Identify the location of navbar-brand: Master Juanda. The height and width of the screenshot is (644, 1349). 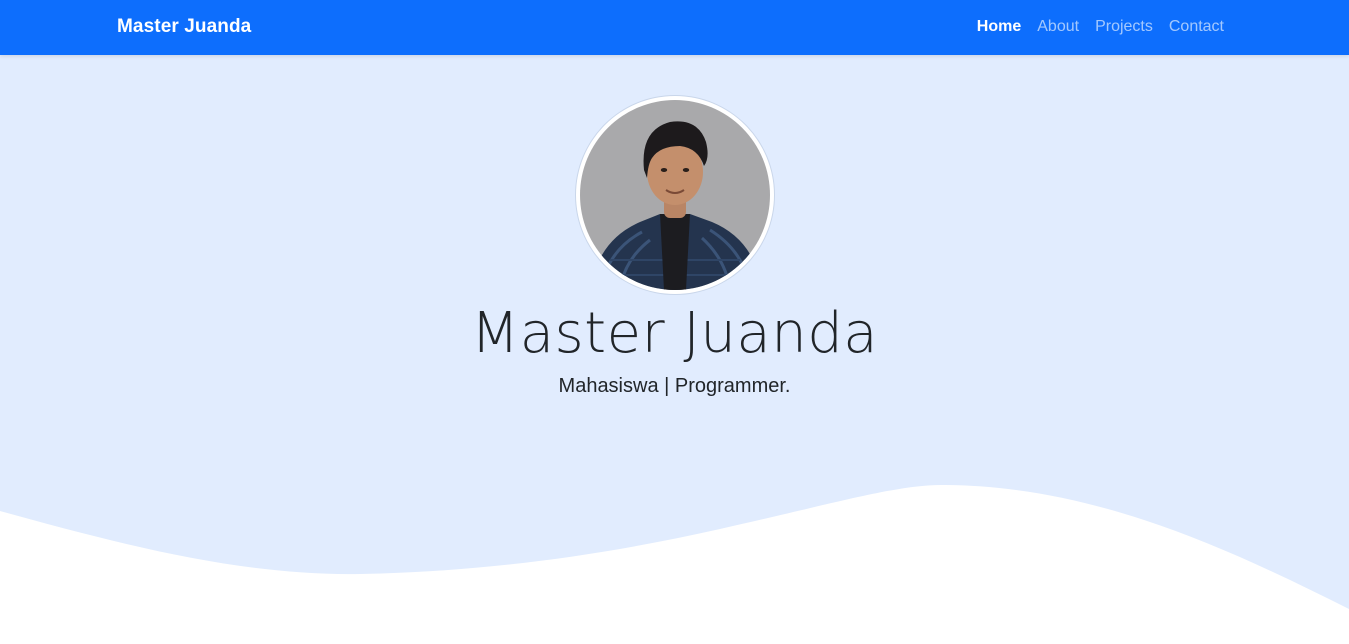
(184, 27).